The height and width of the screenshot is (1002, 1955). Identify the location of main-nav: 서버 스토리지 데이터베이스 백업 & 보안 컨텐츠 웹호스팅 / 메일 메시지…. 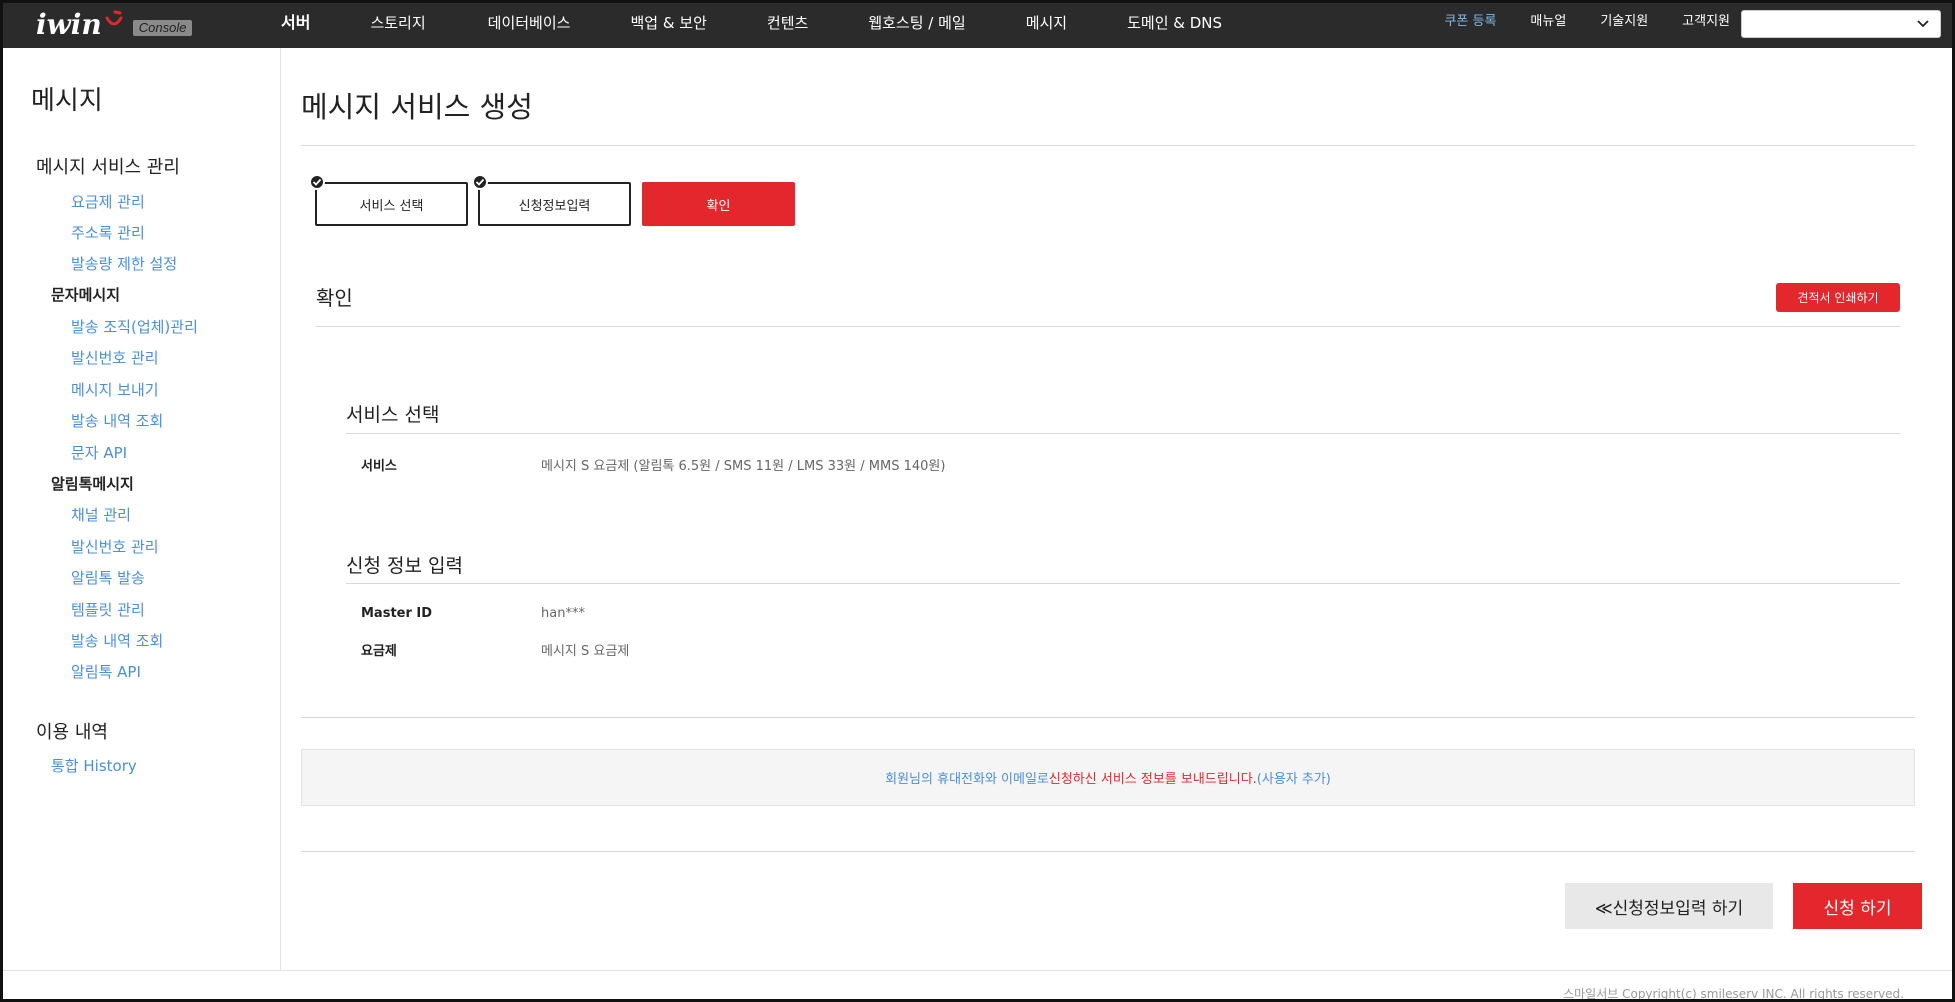
(741, 24).